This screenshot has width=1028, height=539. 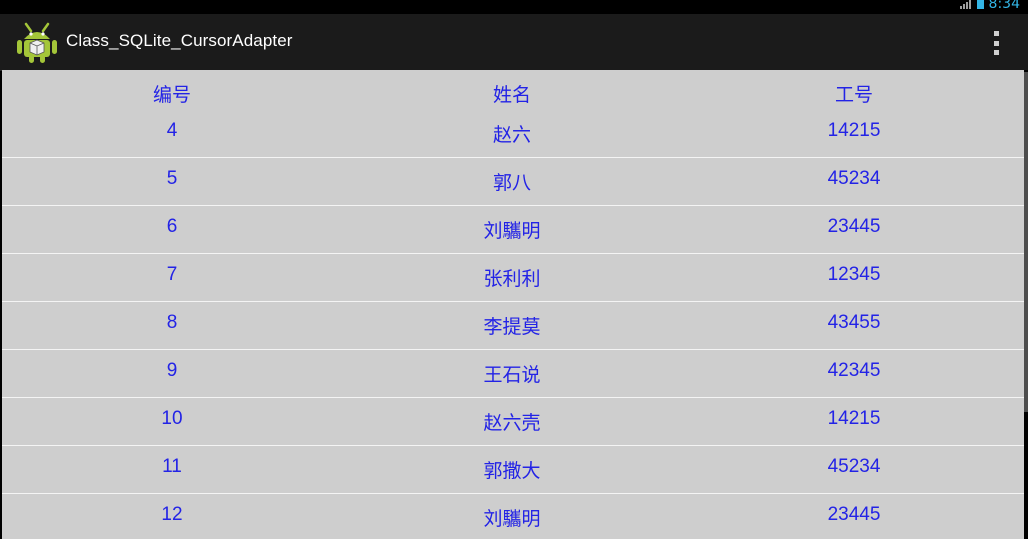 I want to click on list-header: 编号 姓名 工号, so click(x=513, y=94).